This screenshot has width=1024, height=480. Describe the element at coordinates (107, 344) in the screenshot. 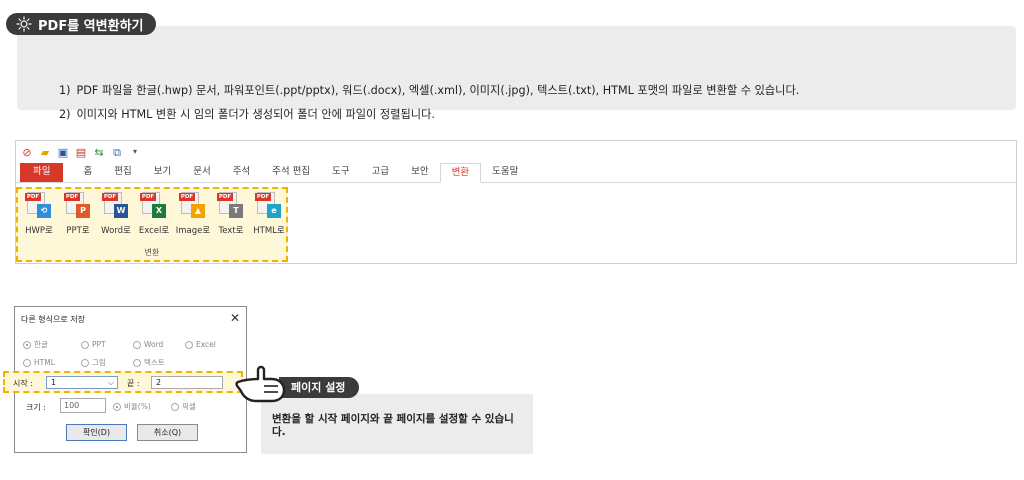

I see `format-ppt-radio: PPT` at that location.